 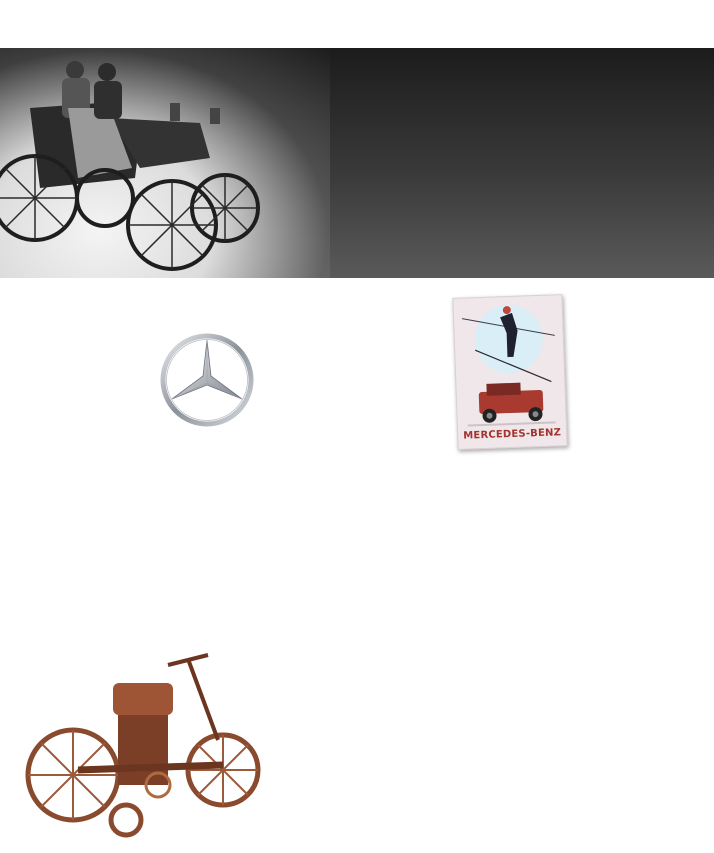 I want to click on three-pointed-star-icon, so click(x=207, y=380).